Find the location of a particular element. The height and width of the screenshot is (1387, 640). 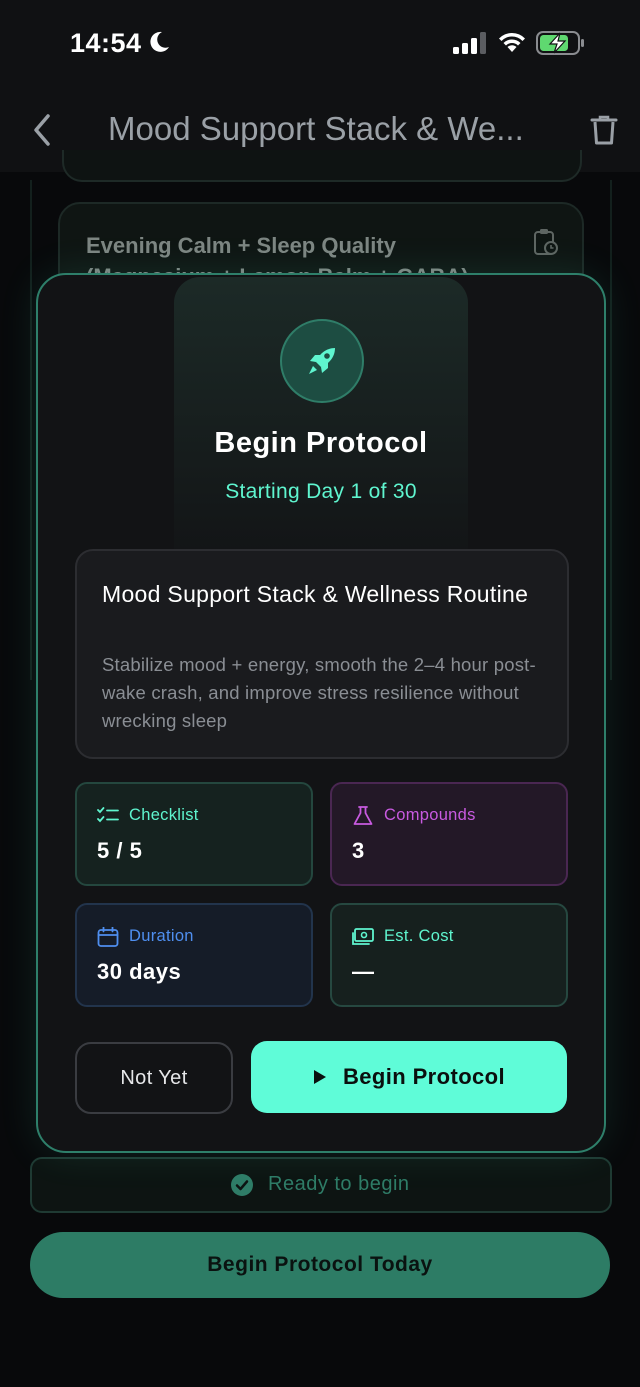

checklist-icon is located at coordinates (108, 815).